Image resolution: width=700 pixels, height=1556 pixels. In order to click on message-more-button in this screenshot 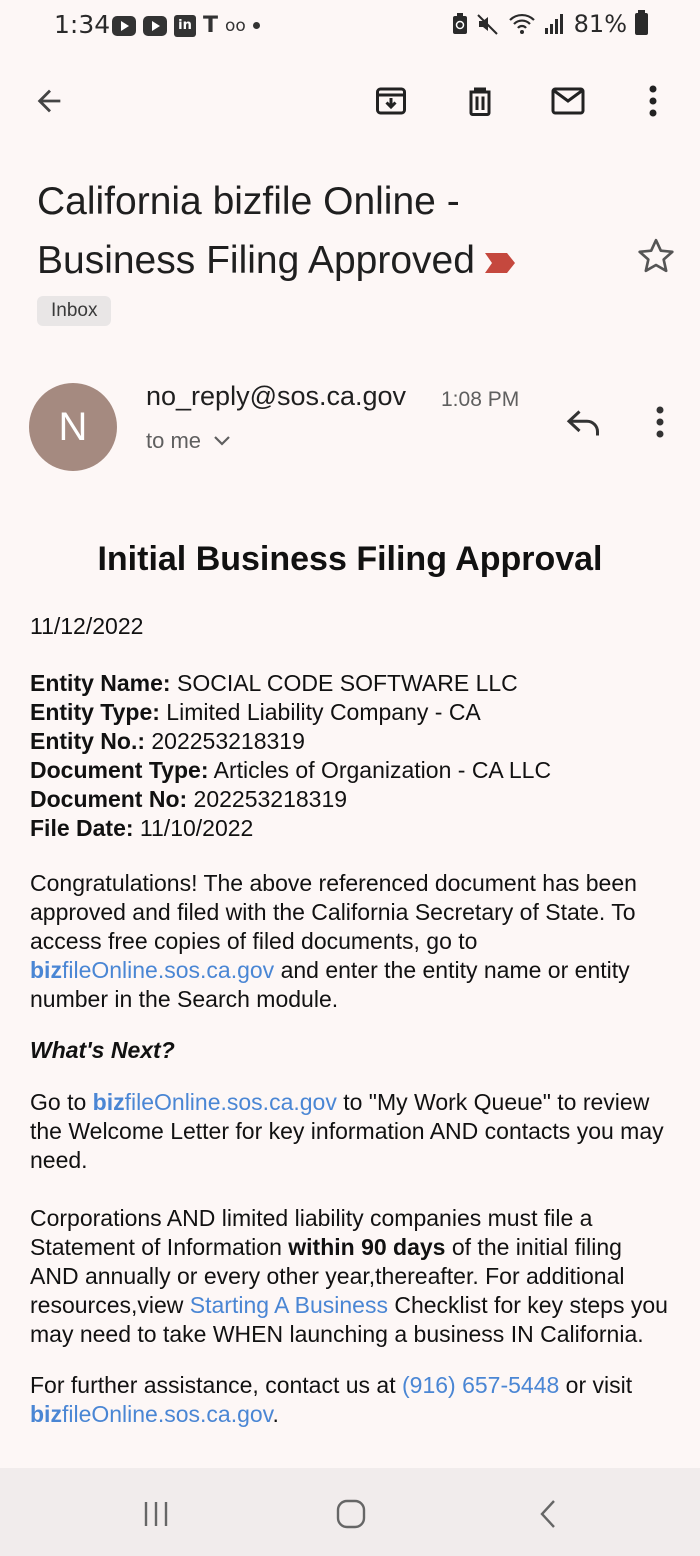, I will do `click(660, 422)`.